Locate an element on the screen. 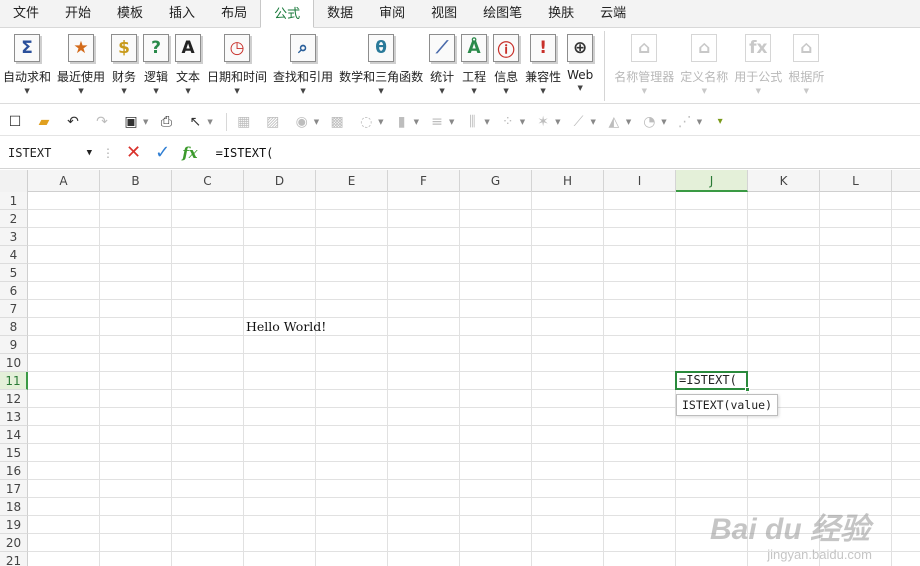 Image resolution: width=920 pixels, height=566 pixels. row-header: 15 is located at coordinates (14, 453).